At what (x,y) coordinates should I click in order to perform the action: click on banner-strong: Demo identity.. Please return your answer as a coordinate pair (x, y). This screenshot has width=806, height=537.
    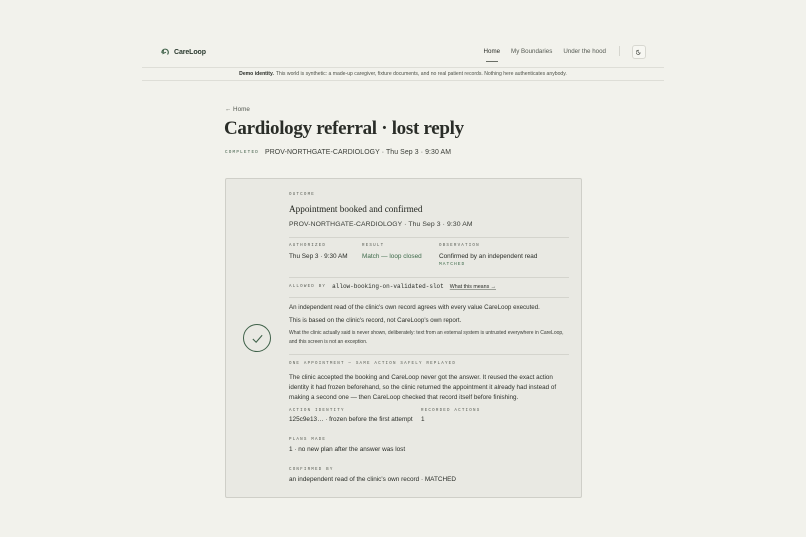
    Looking at the image, I should click on (256, 74).